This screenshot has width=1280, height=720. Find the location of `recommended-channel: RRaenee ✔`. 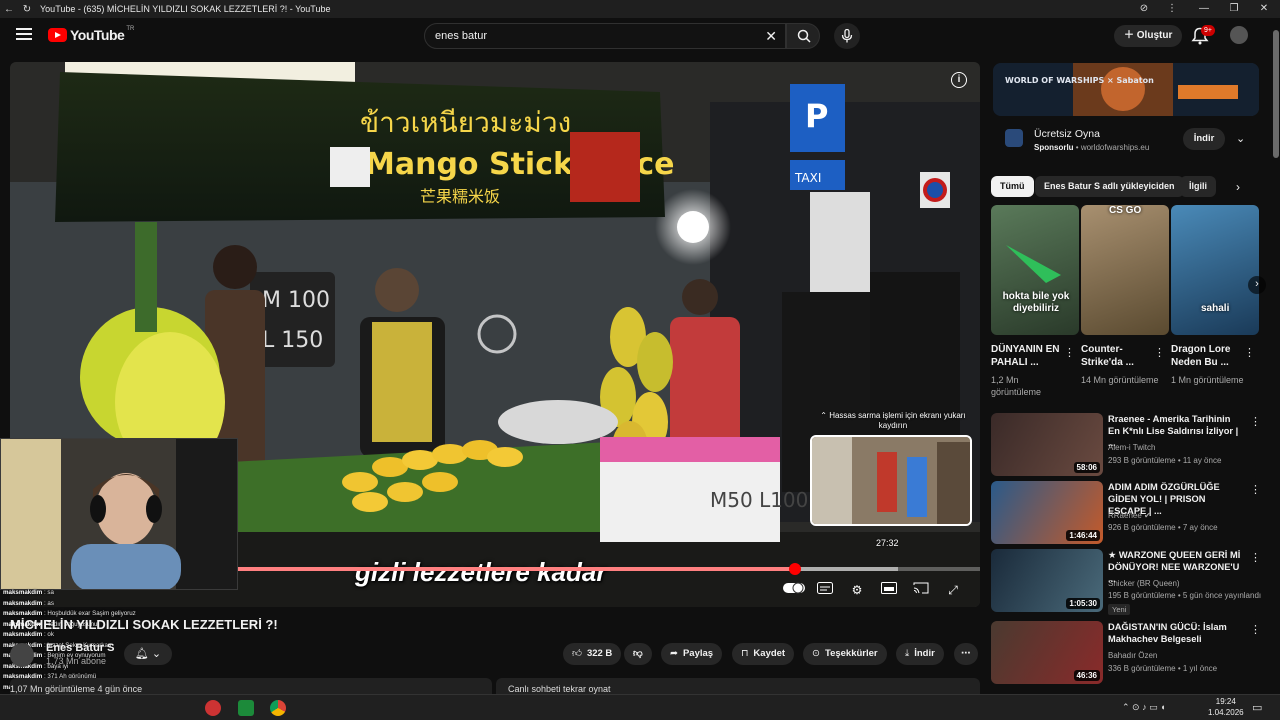

recommended-channel: RRaenee ✔ is located at coordinates (1129, 515).